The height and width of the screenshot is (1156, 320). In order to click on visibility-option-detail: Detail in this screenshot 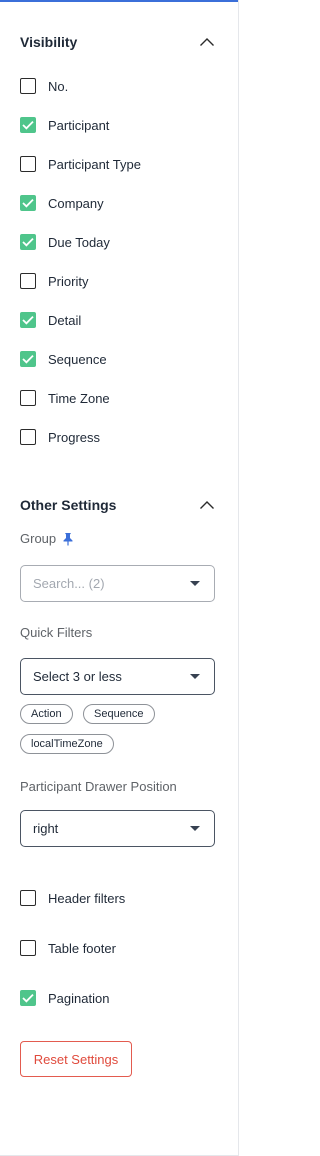, I will do `click(50, 320)`.